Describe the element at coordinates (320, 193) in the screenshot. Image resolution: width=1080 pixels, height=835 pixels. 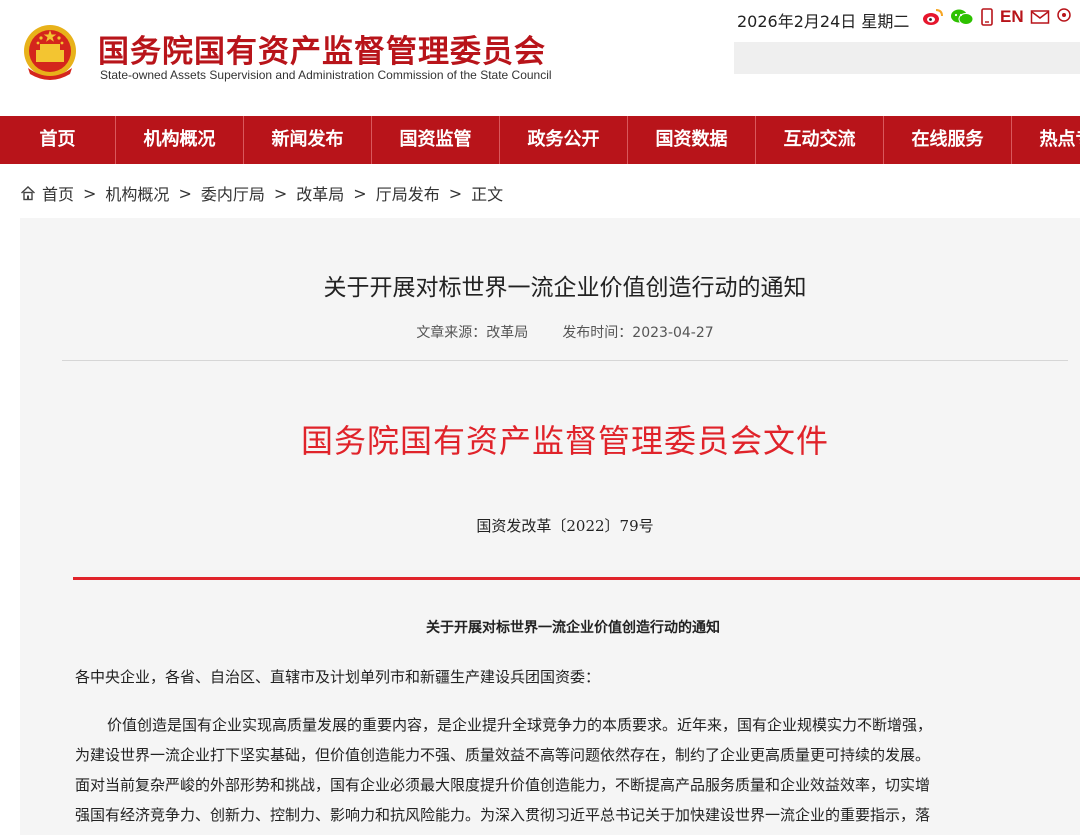
I see `breadcrumb-reform-bureau: 改革局` at that location.